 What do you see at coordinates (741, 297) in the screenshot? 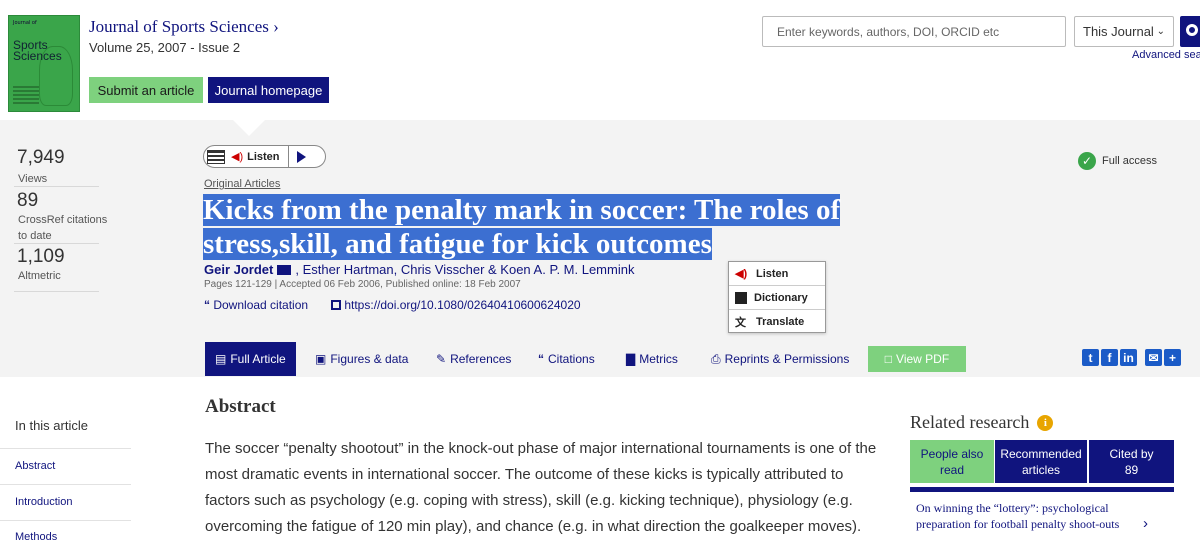
I see `book-icon` at bounding box center [741, 297].